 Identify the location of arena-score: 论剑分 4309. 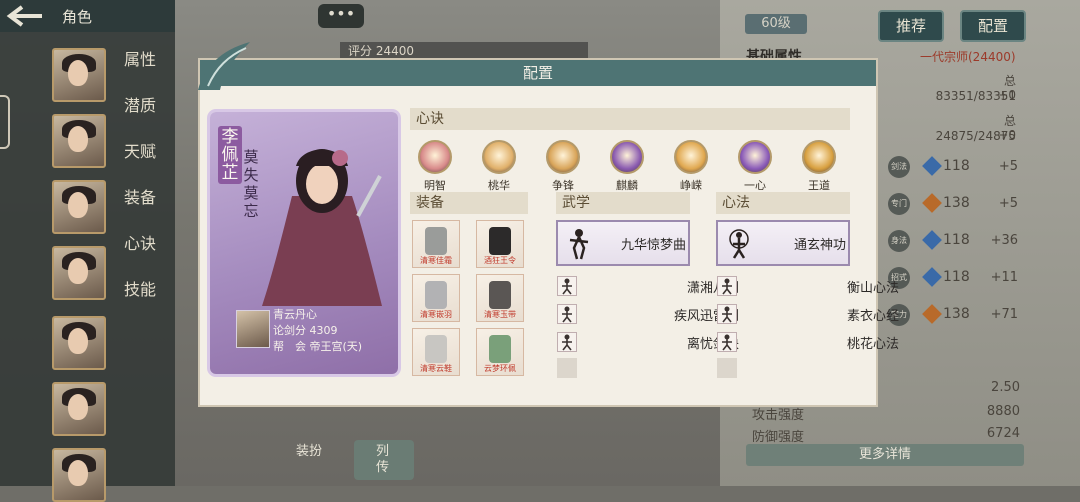
(305, 330).